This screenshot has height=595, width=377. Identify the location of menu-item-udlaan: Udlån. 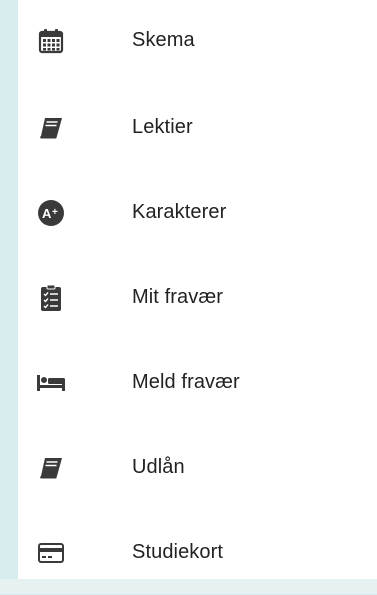
(197, 467).